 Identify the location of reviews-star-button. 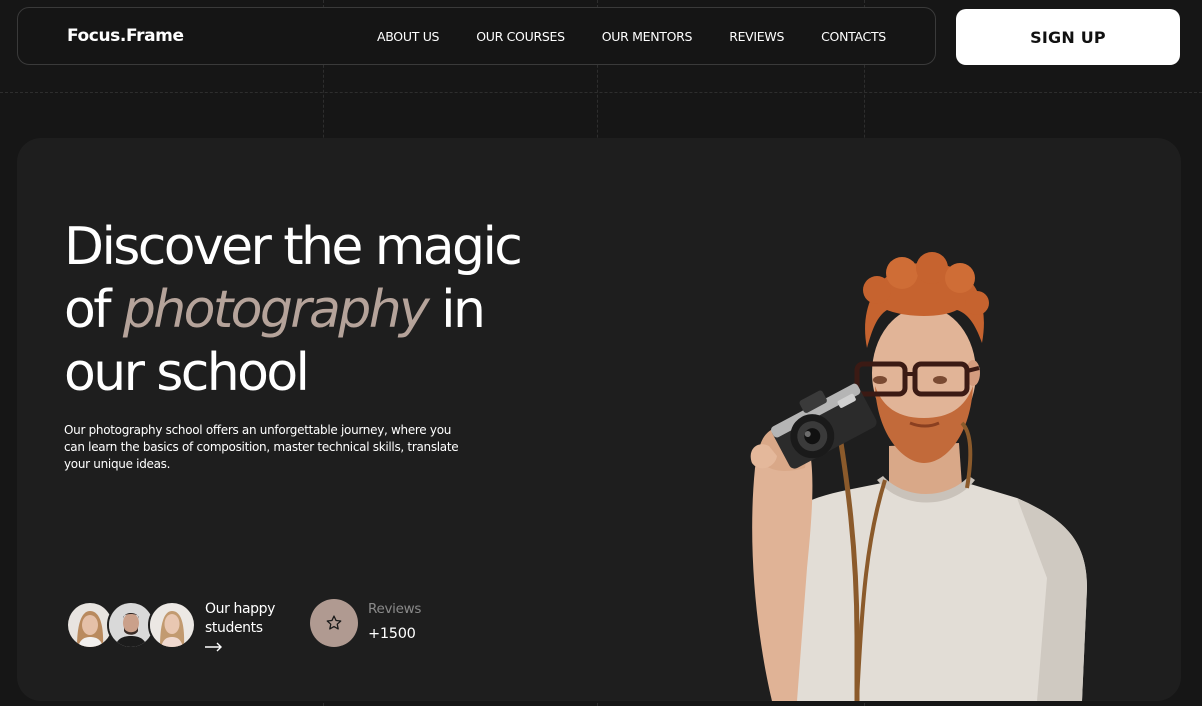
(334, 623).